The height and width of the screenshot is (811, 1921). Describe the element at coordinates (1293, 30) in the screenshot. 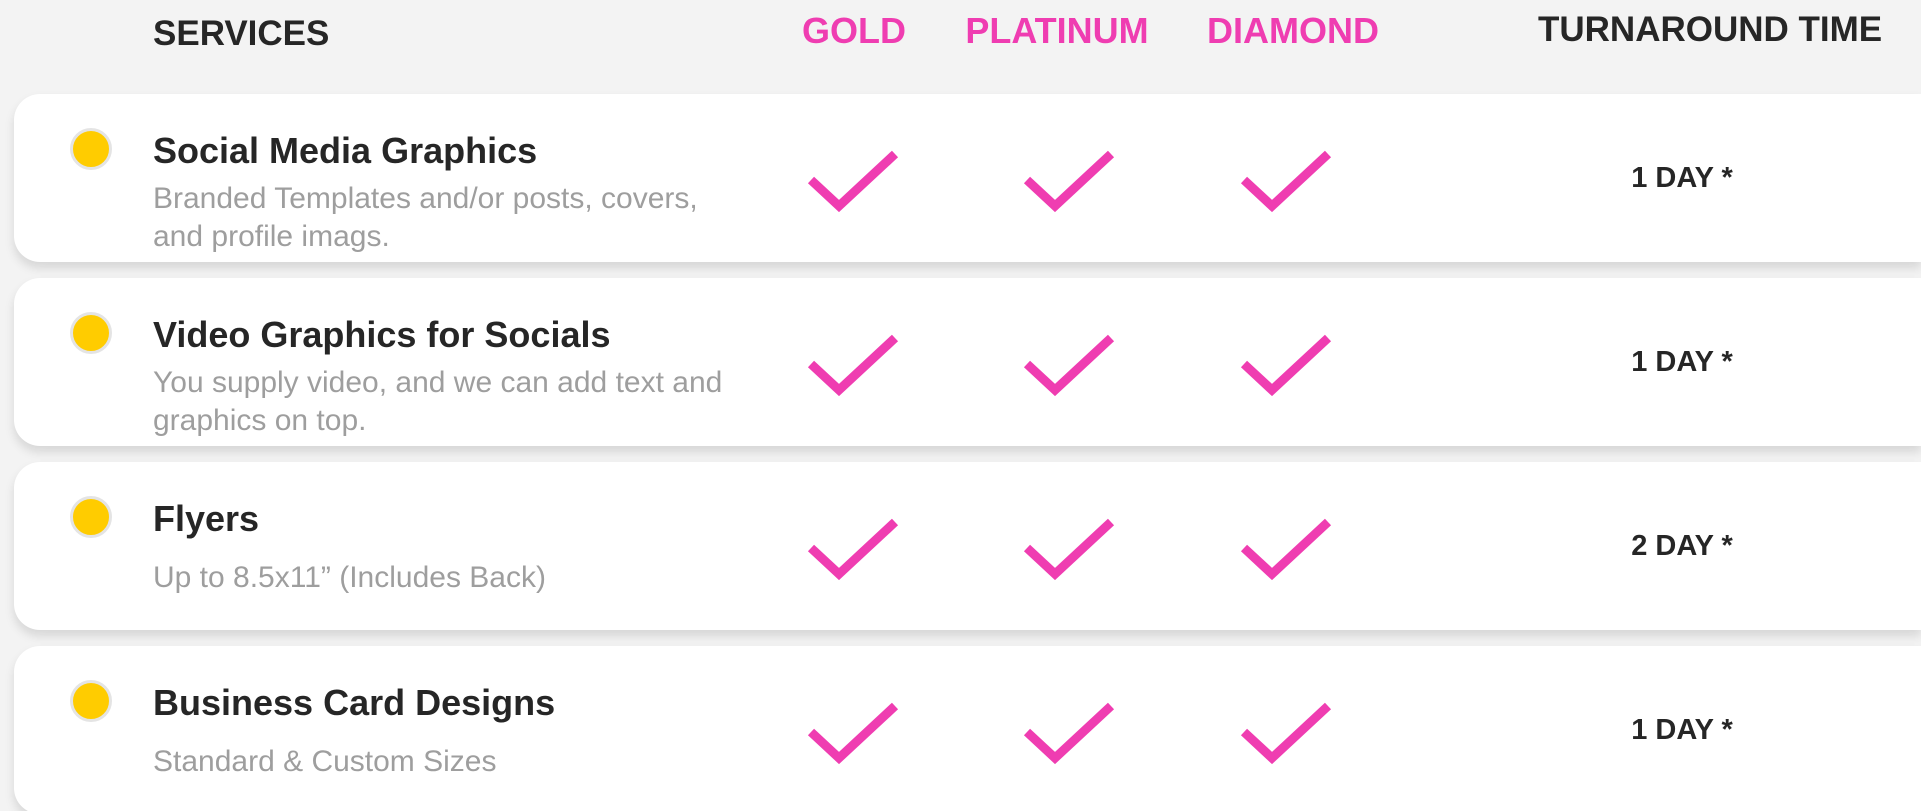

I see `diamond-column-header: DIAMOND` at that location.